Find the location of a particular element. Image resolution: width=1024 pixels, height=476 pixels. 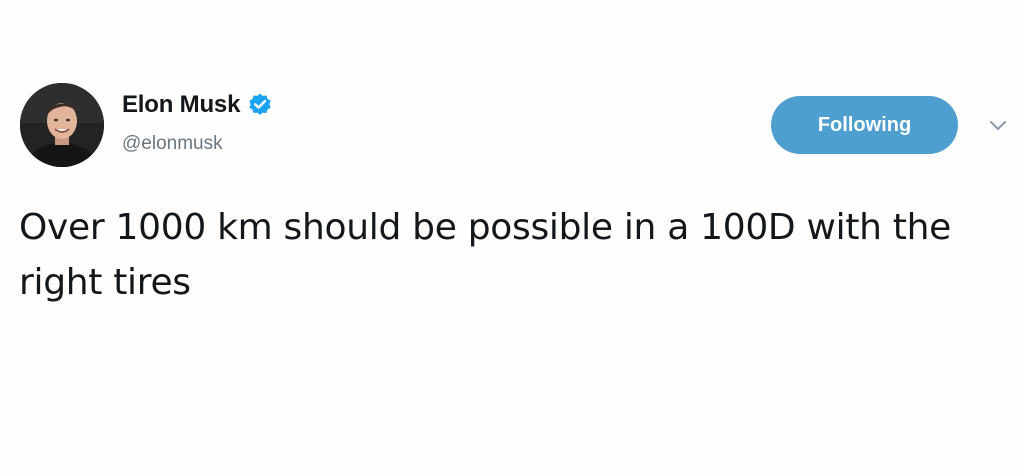

chevron-down-icon is located at coordinates (998, 126).